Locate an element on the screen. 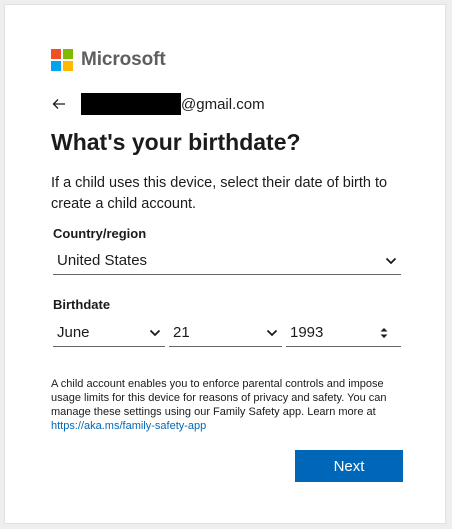  year-value: 1993 is located at coordinates (307, 332).